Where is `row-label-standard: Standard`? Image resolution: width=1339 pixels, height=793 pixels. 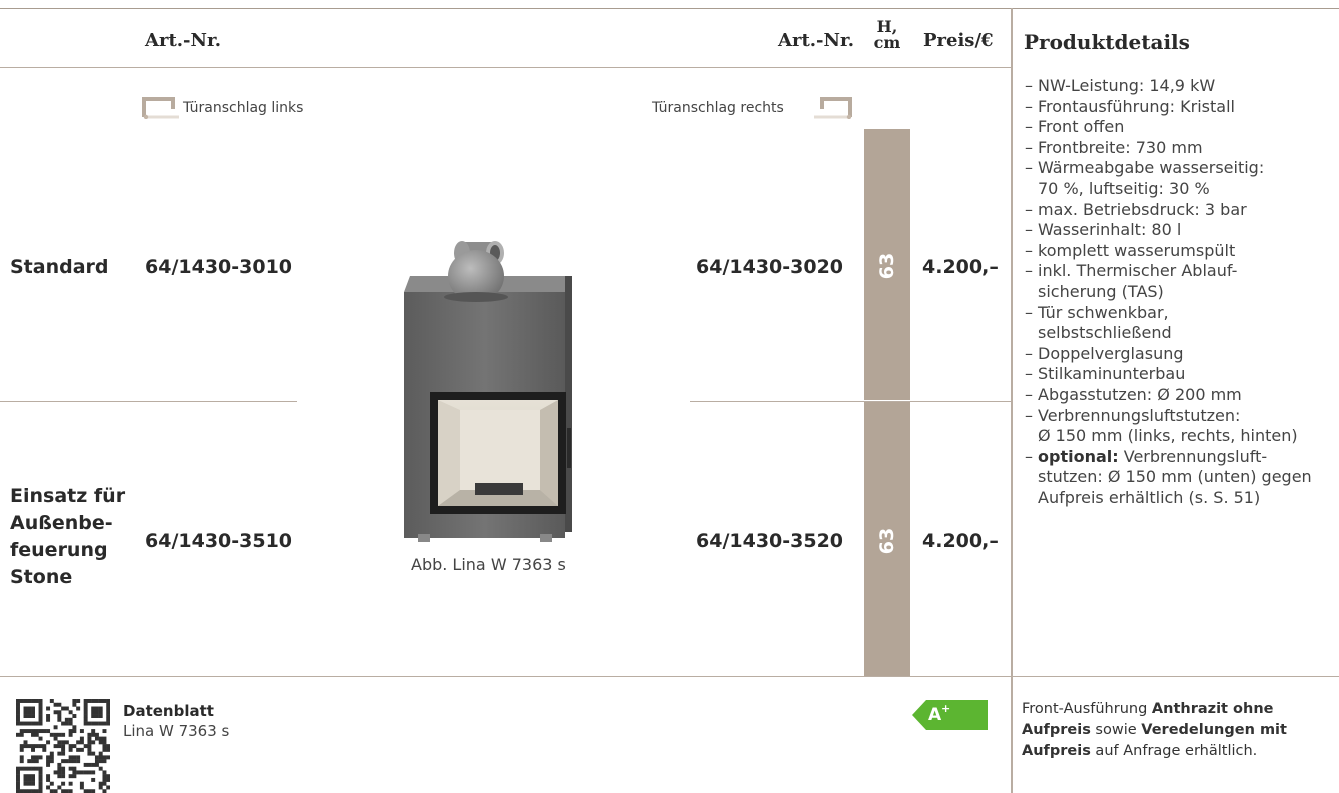 row-label-standard: Standard is located at coordinates (59, 267).